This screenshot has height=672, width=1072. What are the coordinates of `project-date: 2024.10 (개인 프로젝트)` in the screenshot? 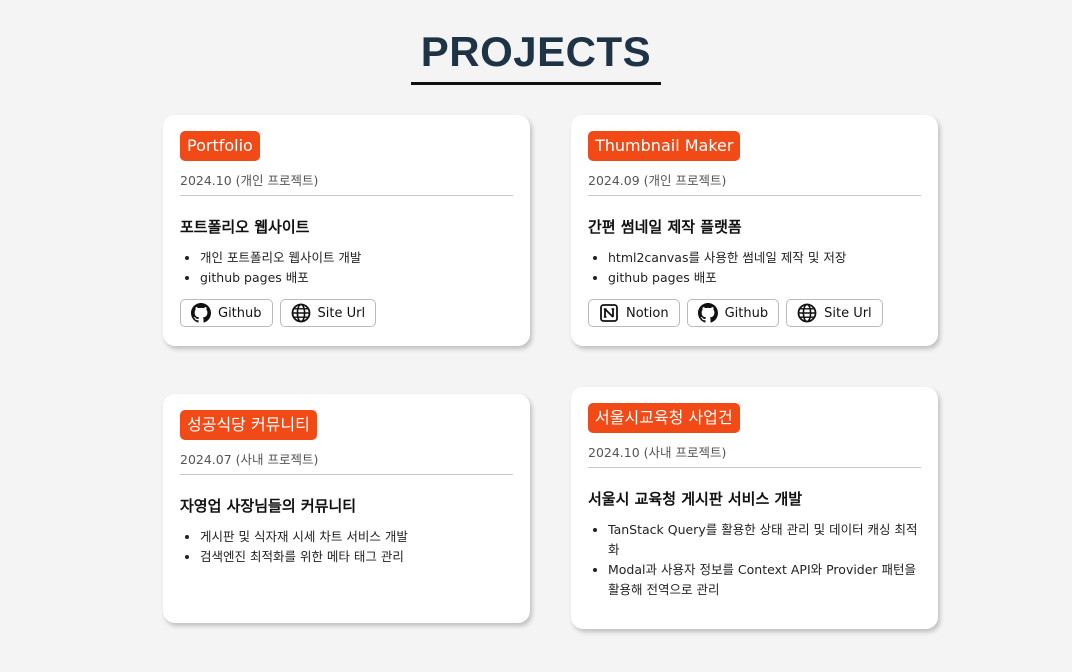 It's located at (346, 183).